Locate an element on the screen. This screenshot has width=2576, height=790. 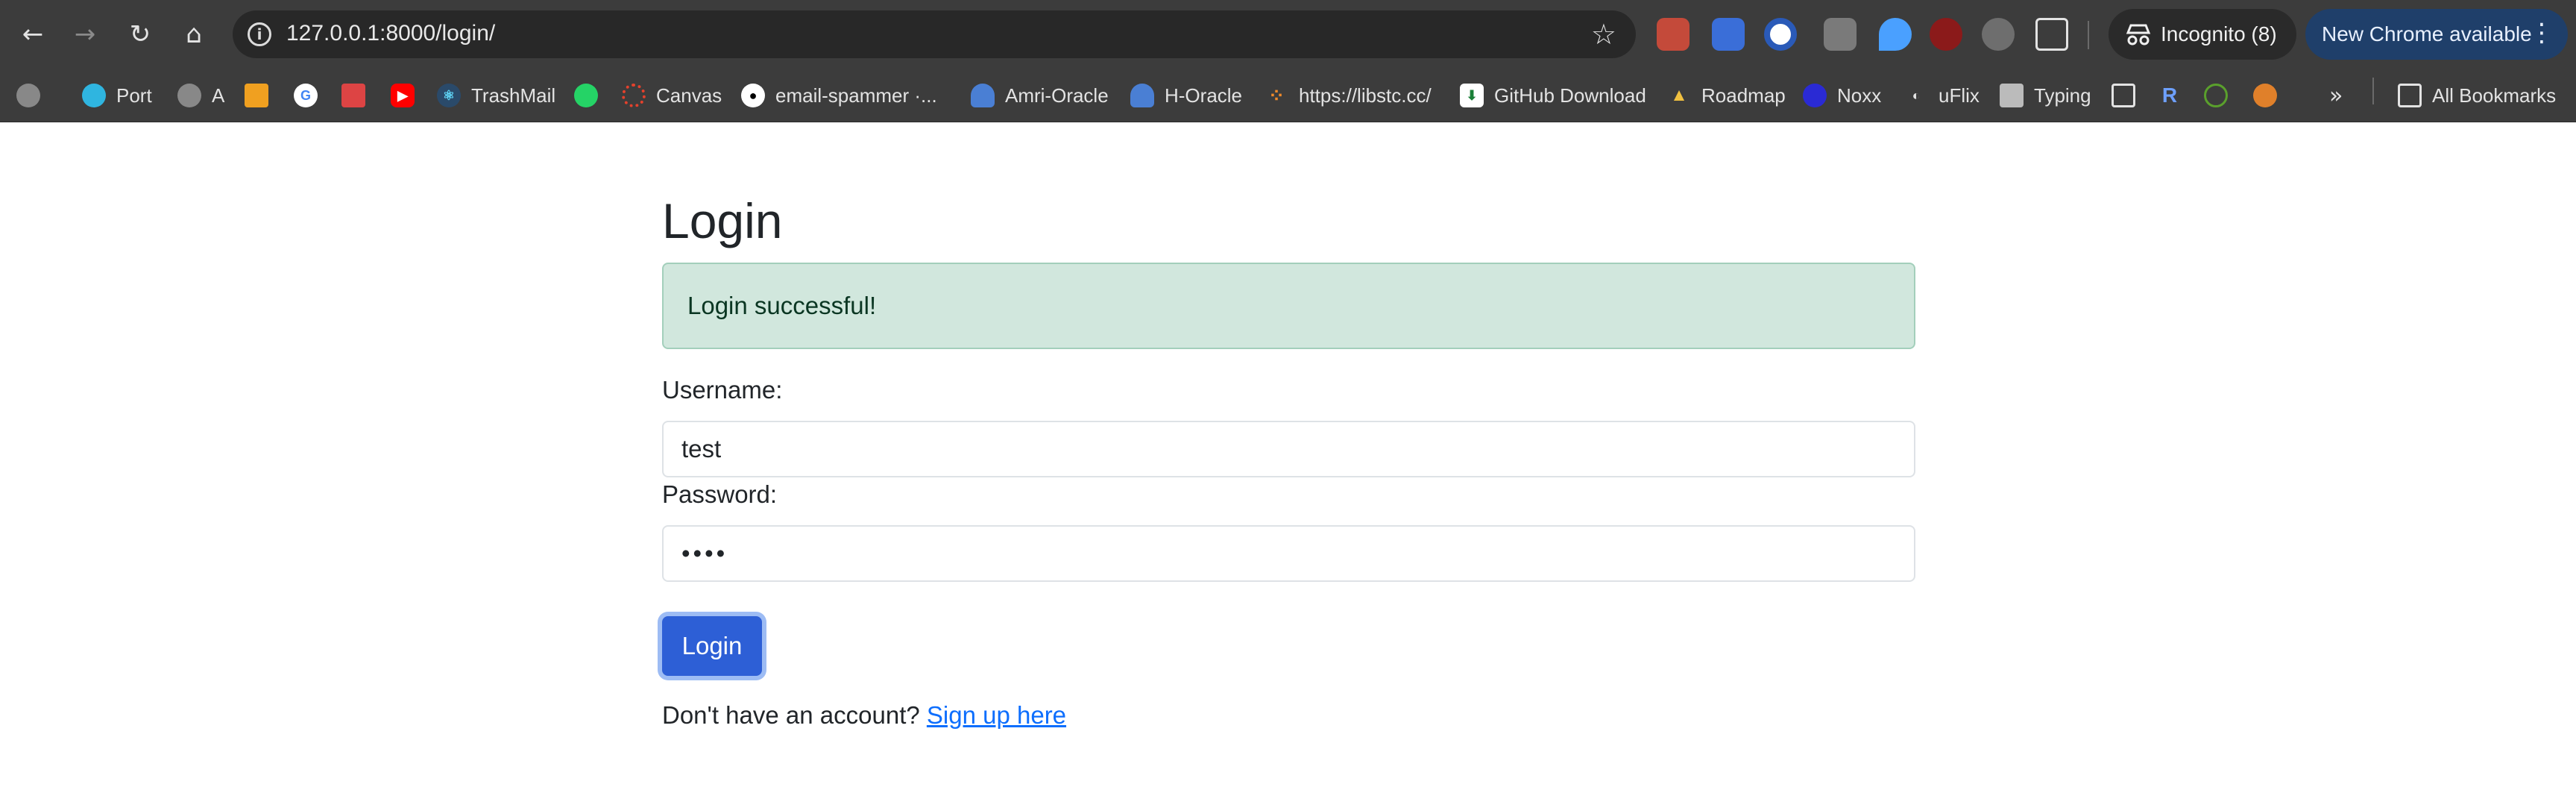
bookmark-item: ⚛ TrashMail is located at coordinates (496, 96).